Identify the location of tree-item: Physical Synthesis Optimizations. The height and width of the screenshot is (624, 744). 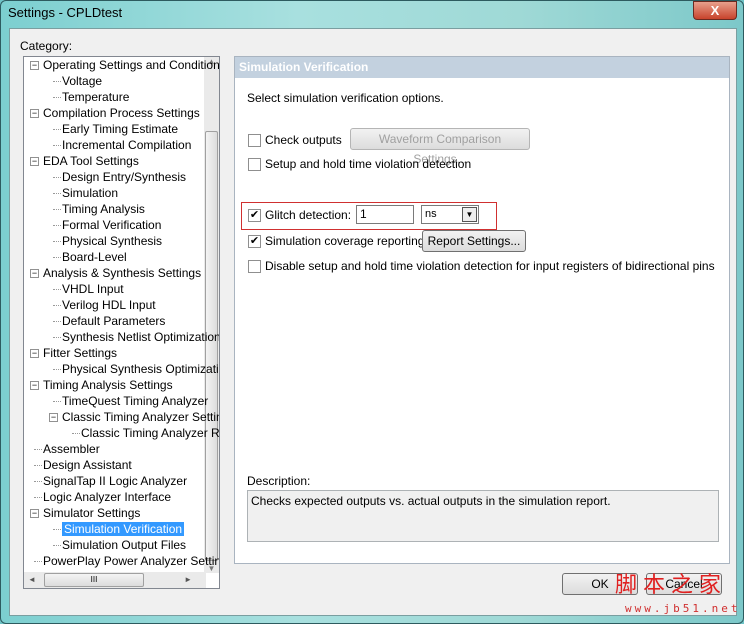
(140, 369).